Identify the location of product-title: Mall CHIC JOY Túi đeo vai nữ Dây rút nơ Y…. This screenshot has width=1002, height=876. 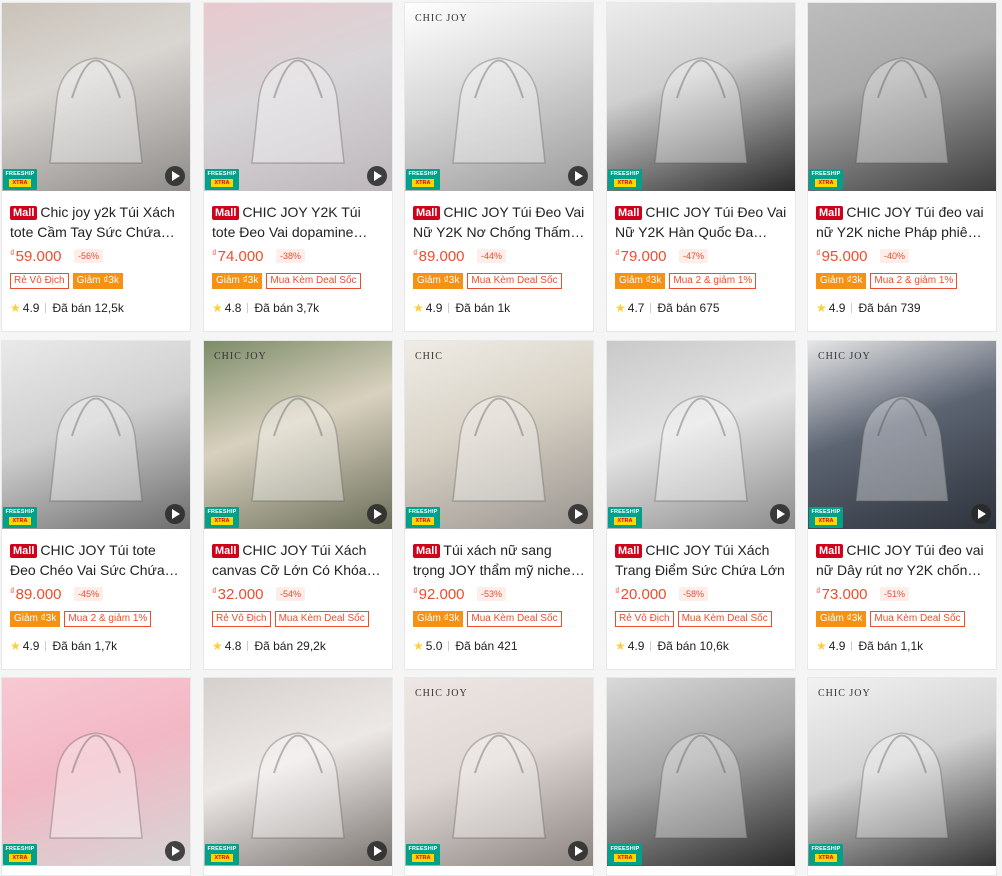
(902, 560).